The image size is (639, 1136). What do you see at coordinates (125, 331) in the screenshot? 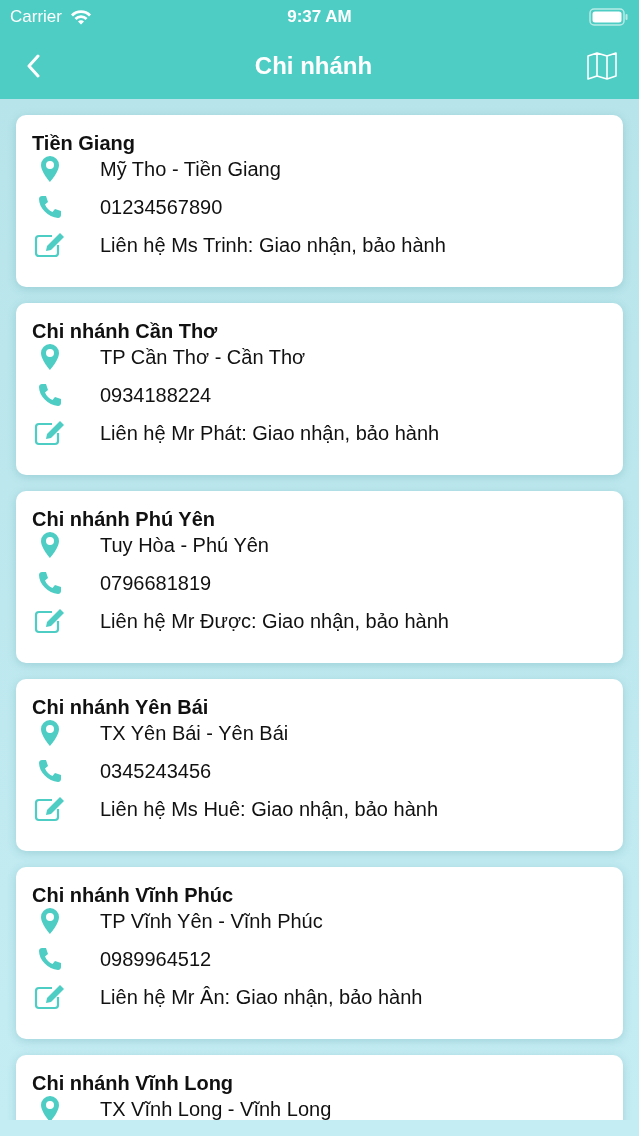
I see `branch-name: Chi nhánh Cần Thơ` at bounding box center [125, 331].